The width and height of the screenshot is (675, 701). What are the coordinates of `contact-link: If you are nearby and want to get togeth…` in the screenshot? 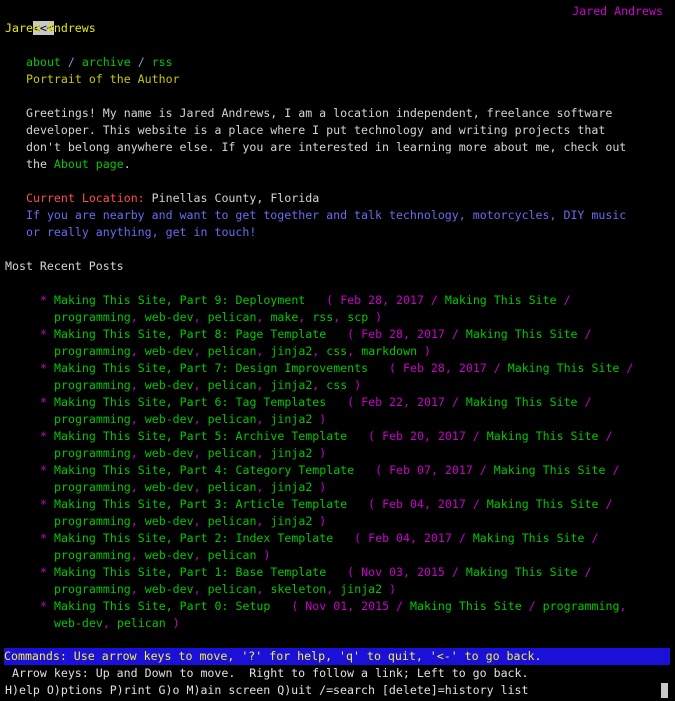 It's located at (316, 224).